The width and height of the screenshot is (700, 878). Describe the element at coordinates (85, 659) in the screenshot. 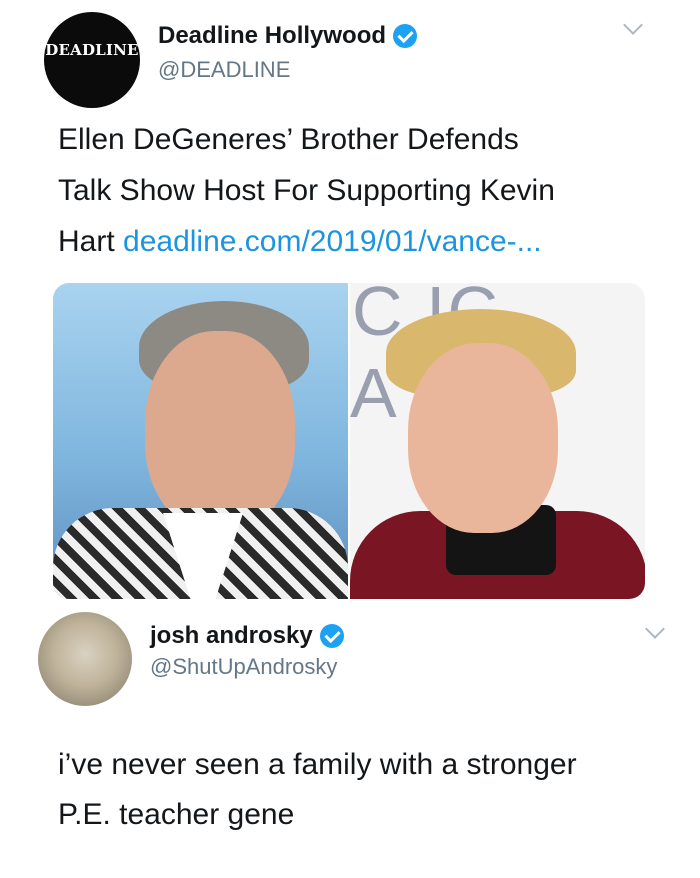

I see `avatar-josh` at that location.